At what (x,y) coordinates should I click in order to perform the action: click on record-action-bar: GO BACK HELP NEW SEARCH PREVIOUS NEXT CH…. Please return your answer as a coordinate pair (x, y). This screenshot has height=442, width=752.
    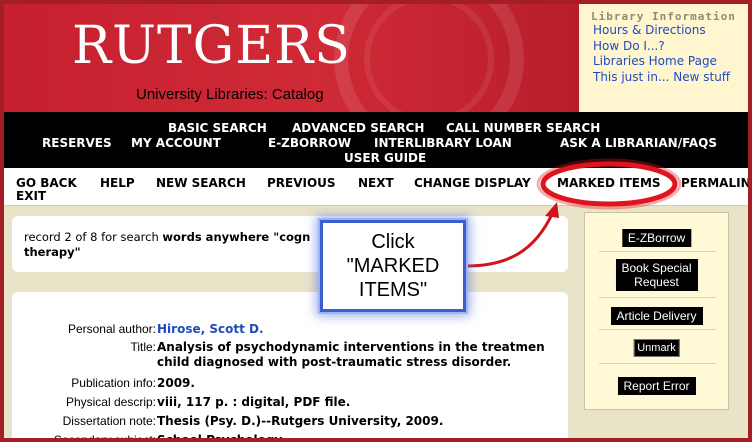
    Looking at the image, I should click on (376, 187).